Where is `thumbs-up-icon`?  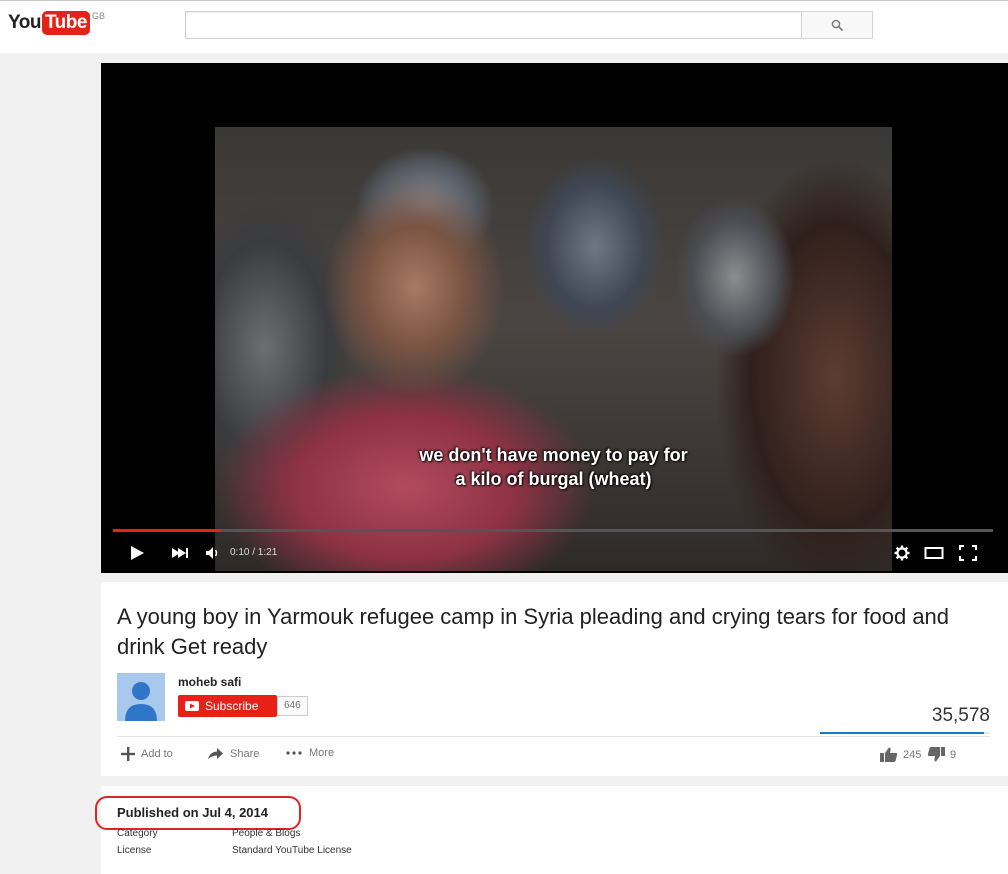 thumbs-up-icon is located at coordinates (889, 754).